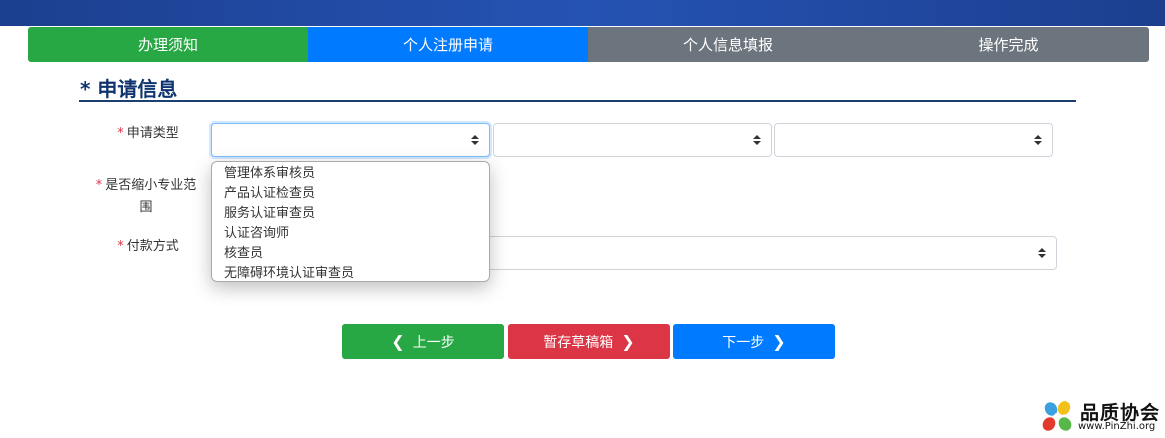 Image resolution: width=1165 pixels, height=438 pixels. I want to click on apply-type-label: * 申请类型, so click(148, 134).